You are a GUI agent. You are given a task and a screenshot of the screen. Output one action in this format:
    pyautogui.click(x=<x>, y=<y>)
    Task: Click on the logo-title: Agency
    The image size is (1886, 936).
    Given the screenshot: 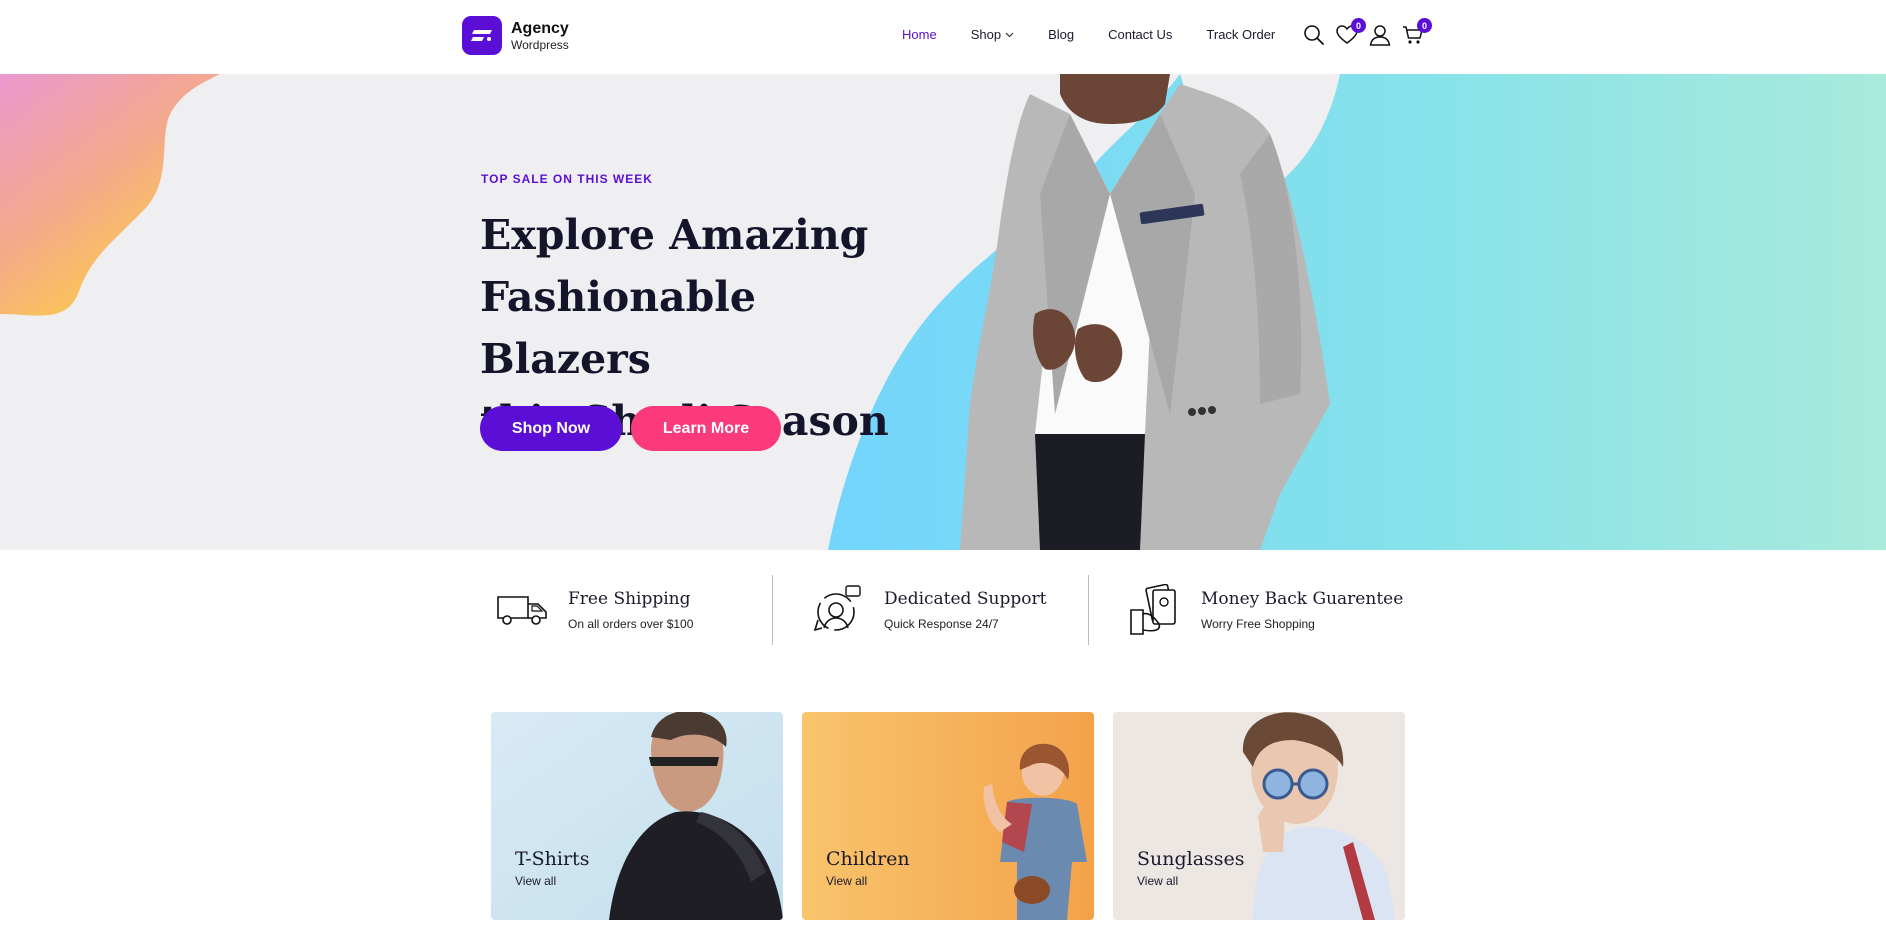 What is the action you would take?
    pyautogui.click(x=540, y=28)
    